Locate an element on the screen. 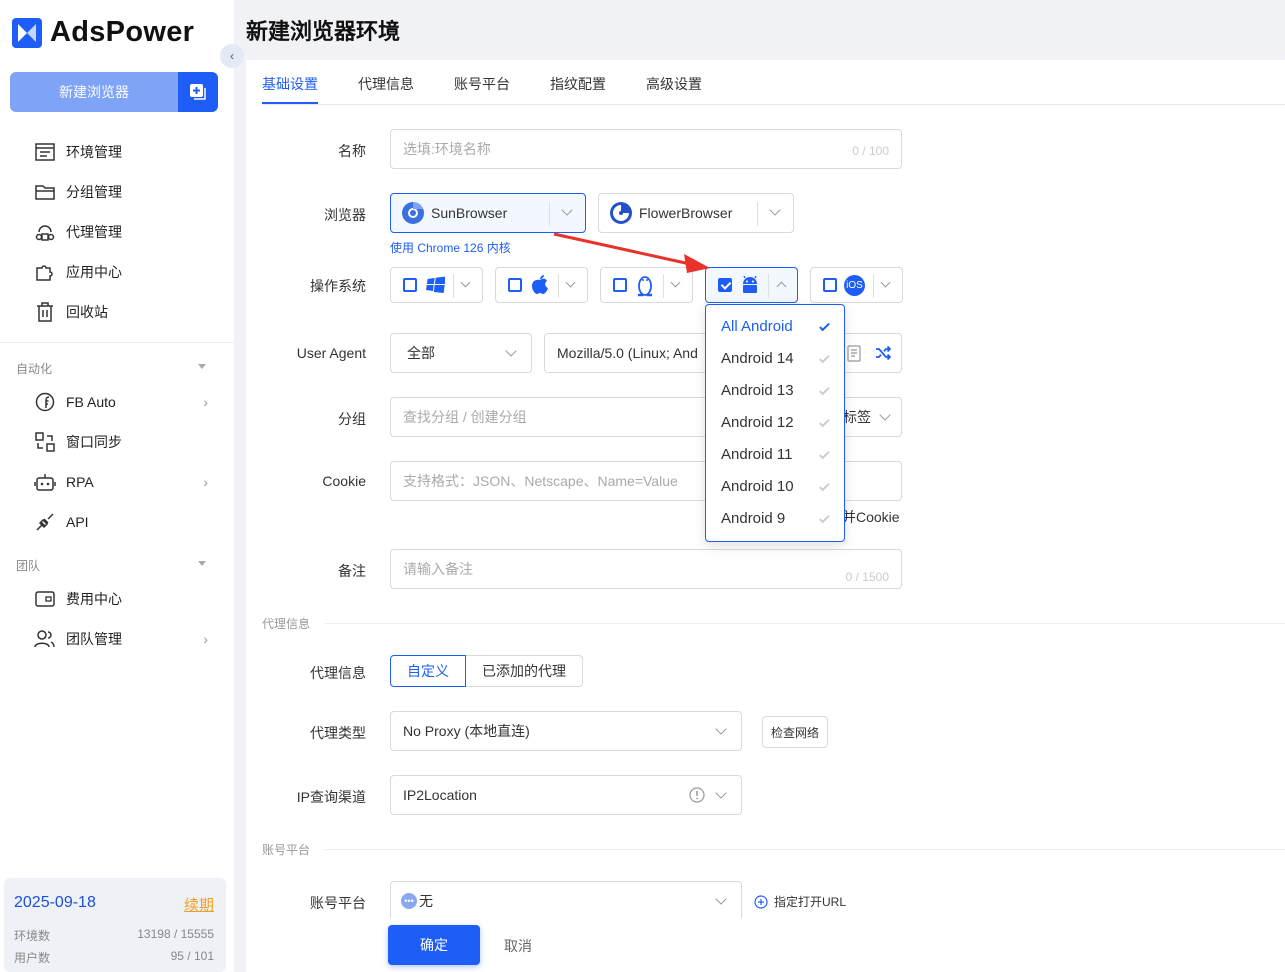  os-windows is located at coordinates (436, 285).